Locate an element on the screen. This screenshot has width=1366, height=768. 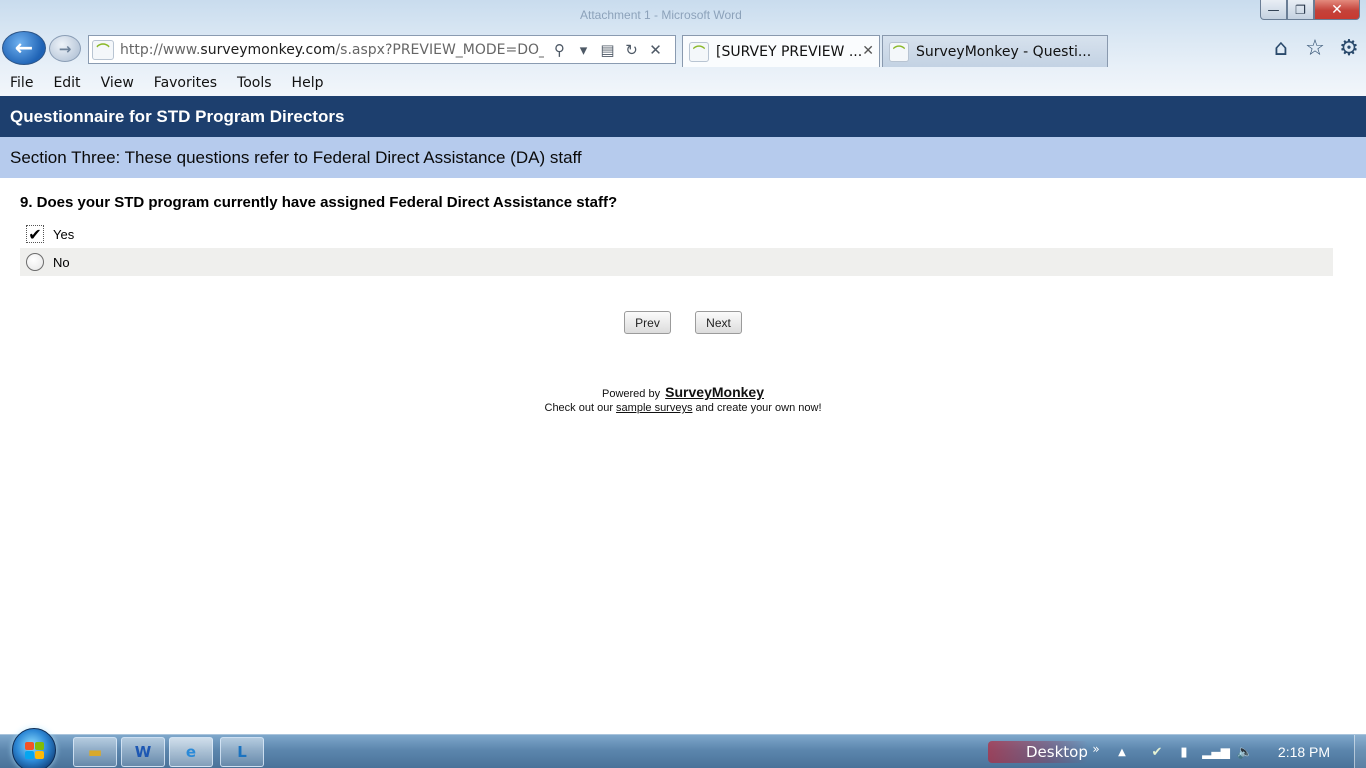
volume-icon: 🔈 is located at coordinates (1245, 752).